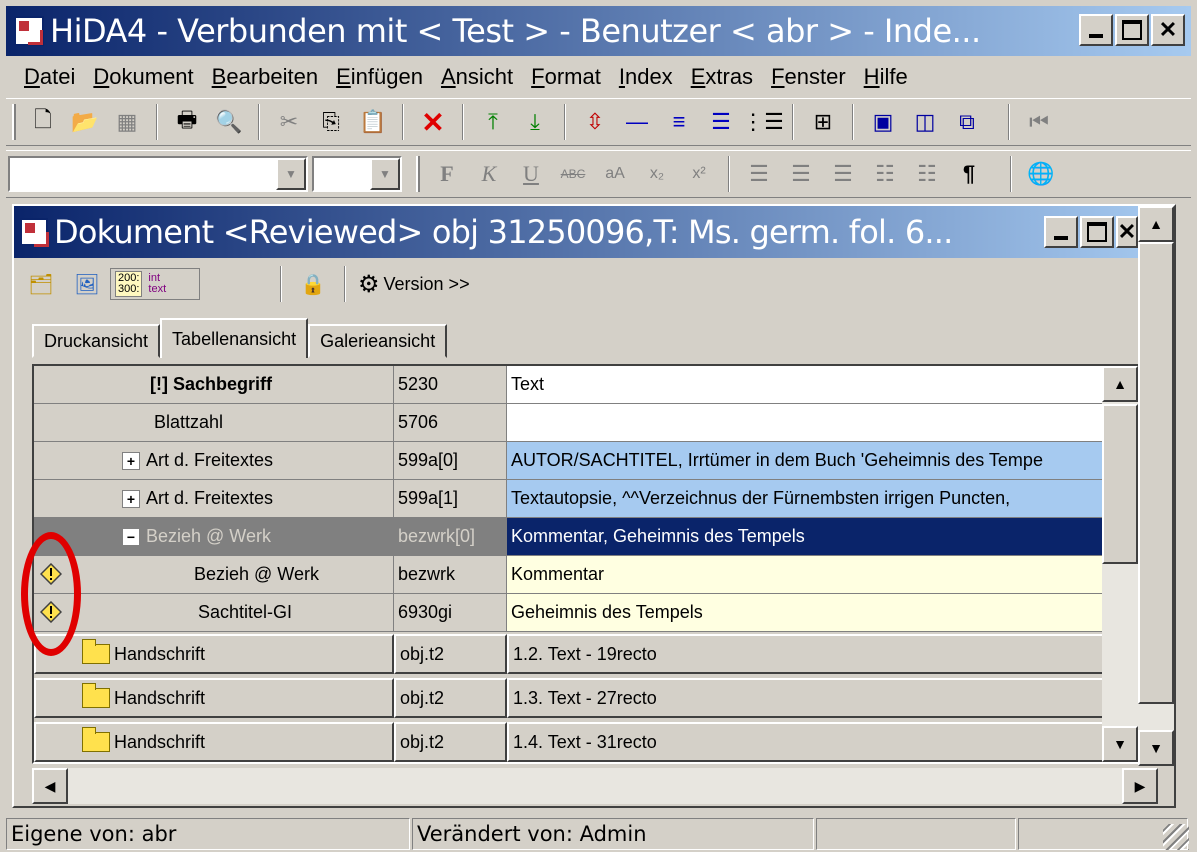 The width and height of the screenshot is (1197, 852). What do you see at coordinates (131, 536) in the screenshot?
I see `collapse-minus-icon: −` at bounding box center [131, 536].